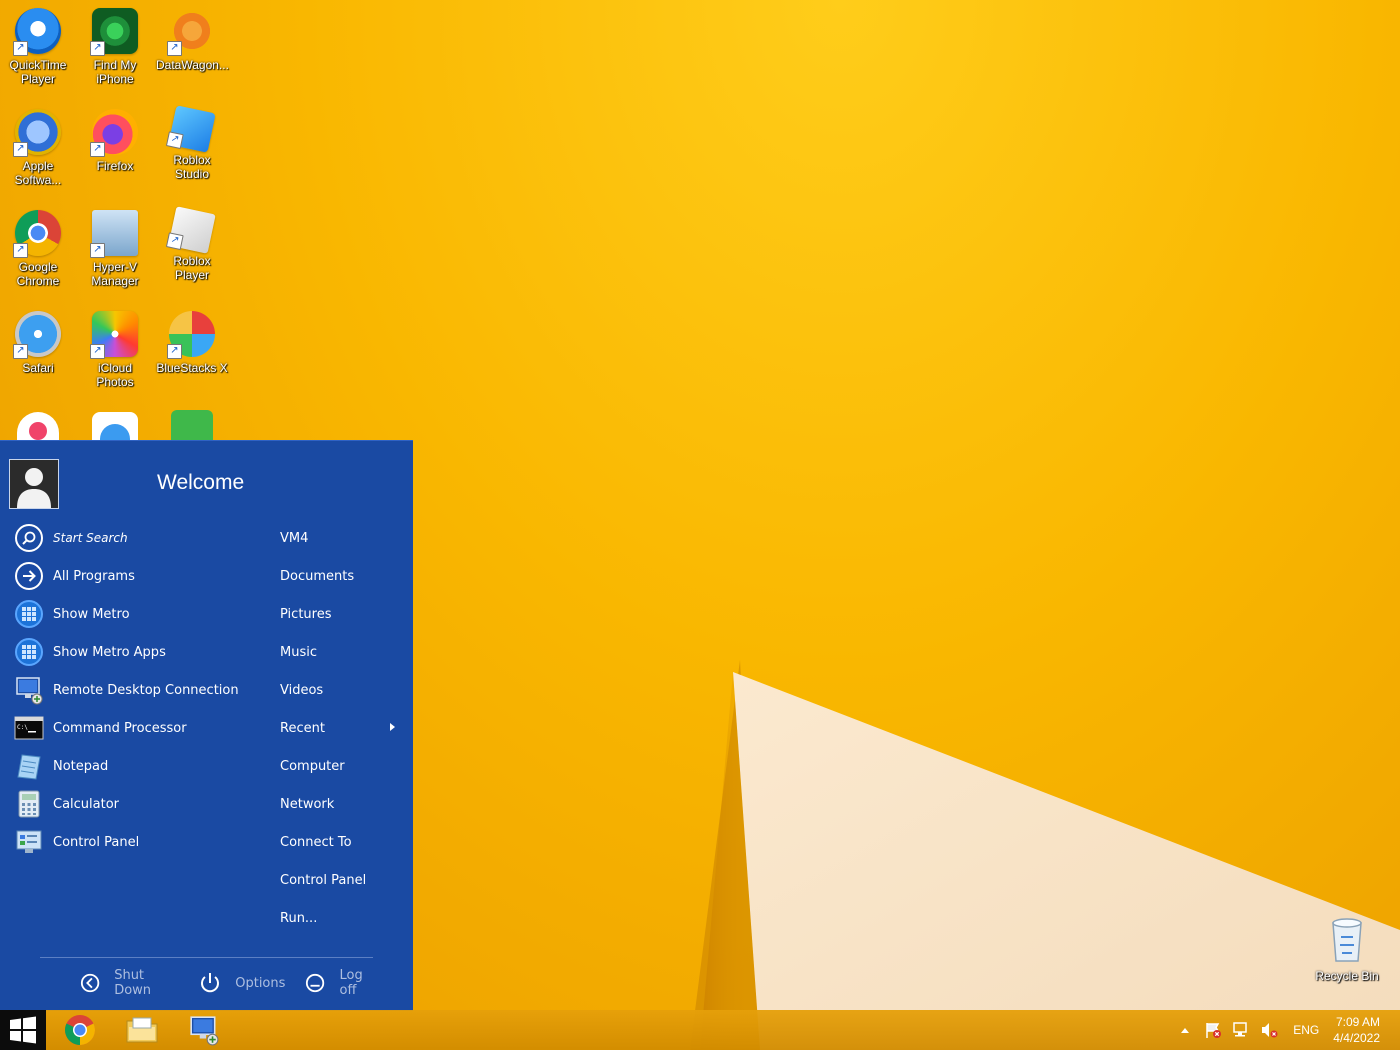  I want to click on desktop-icon-quicktime: ↗ QuickTime Player, so click(38, 47).